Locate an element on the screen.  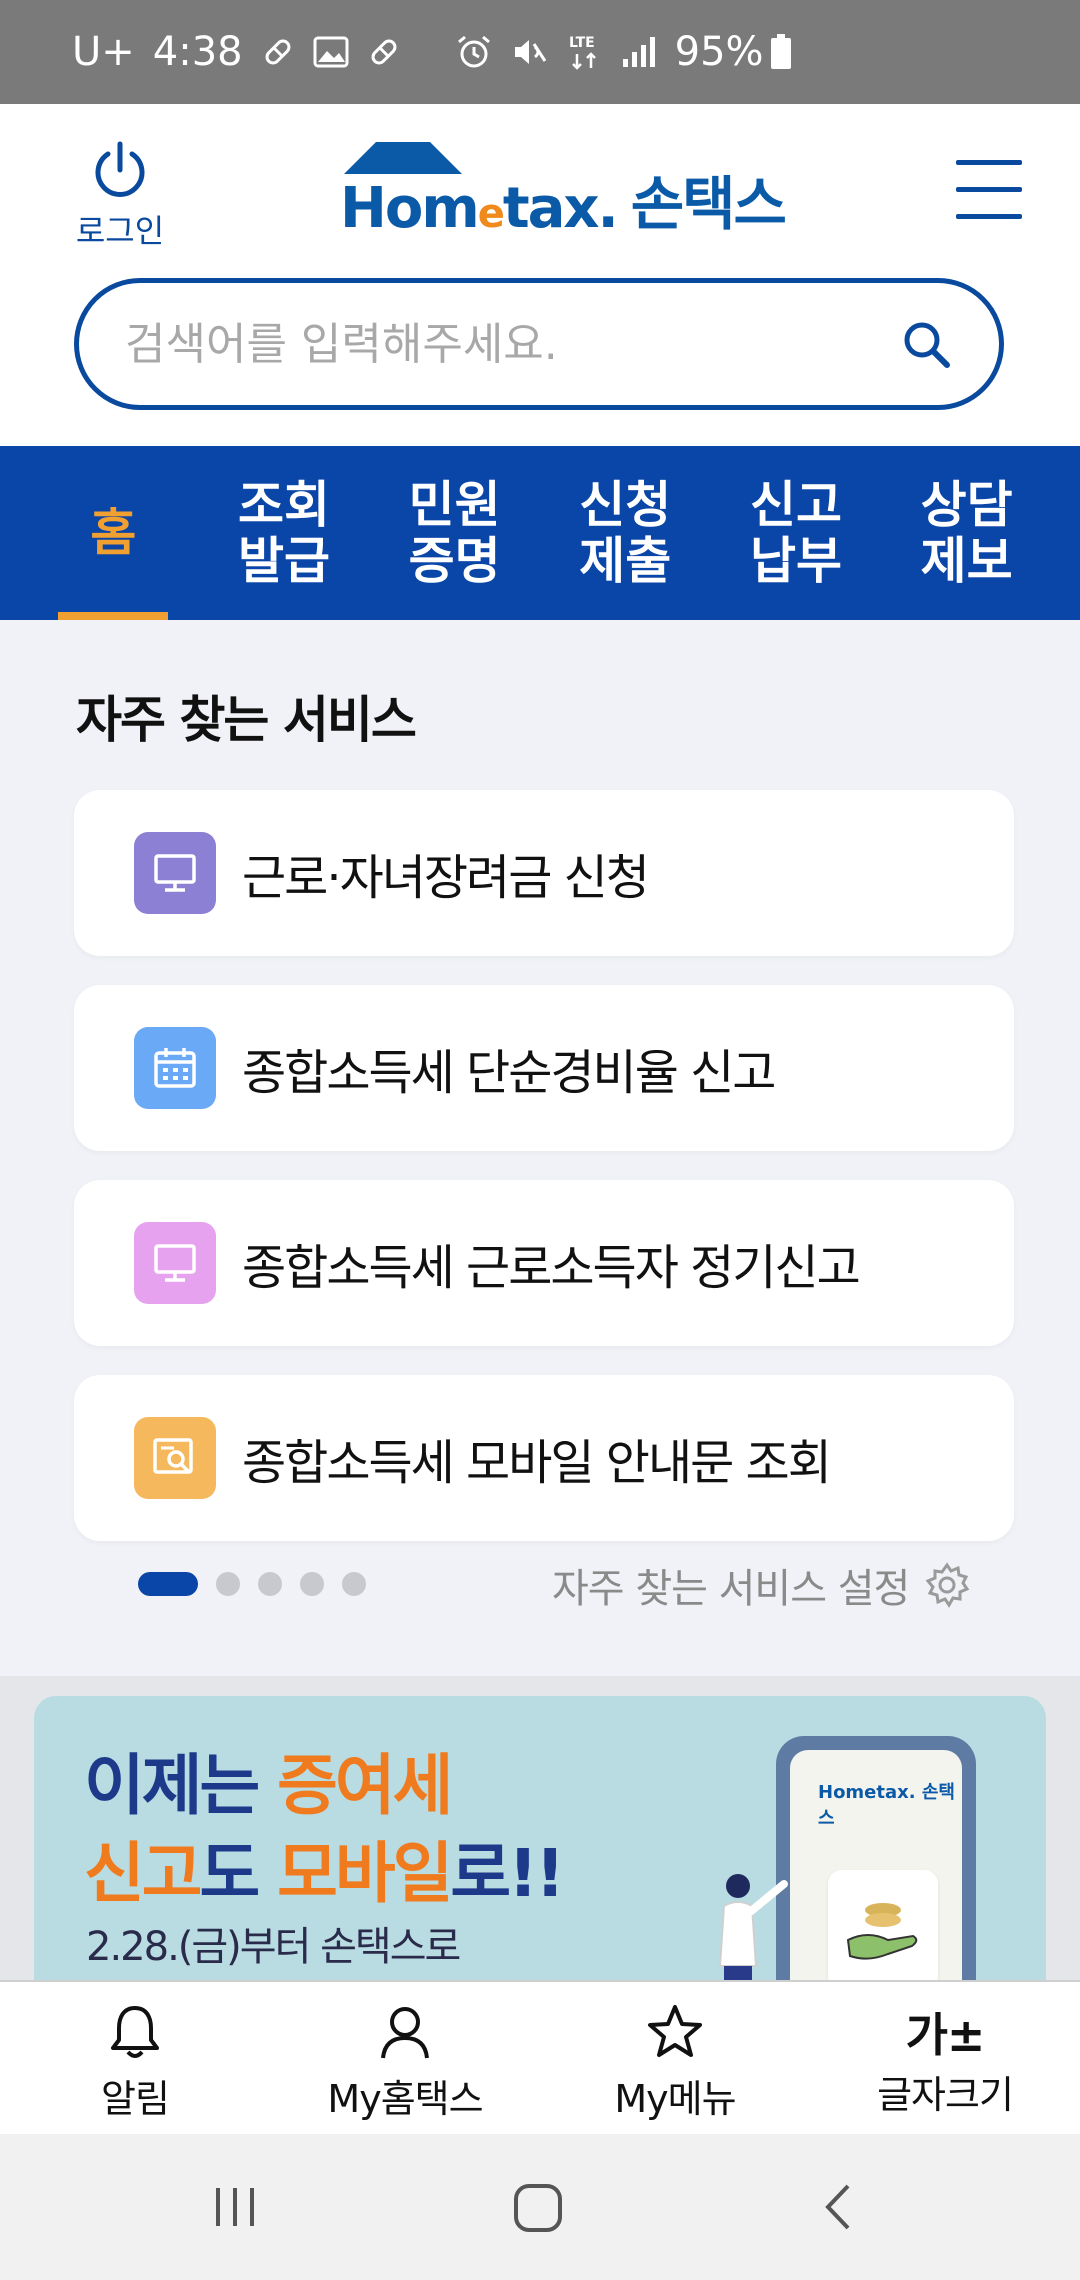
logo-brand: 손택스 is located at coordinates (708, 204).